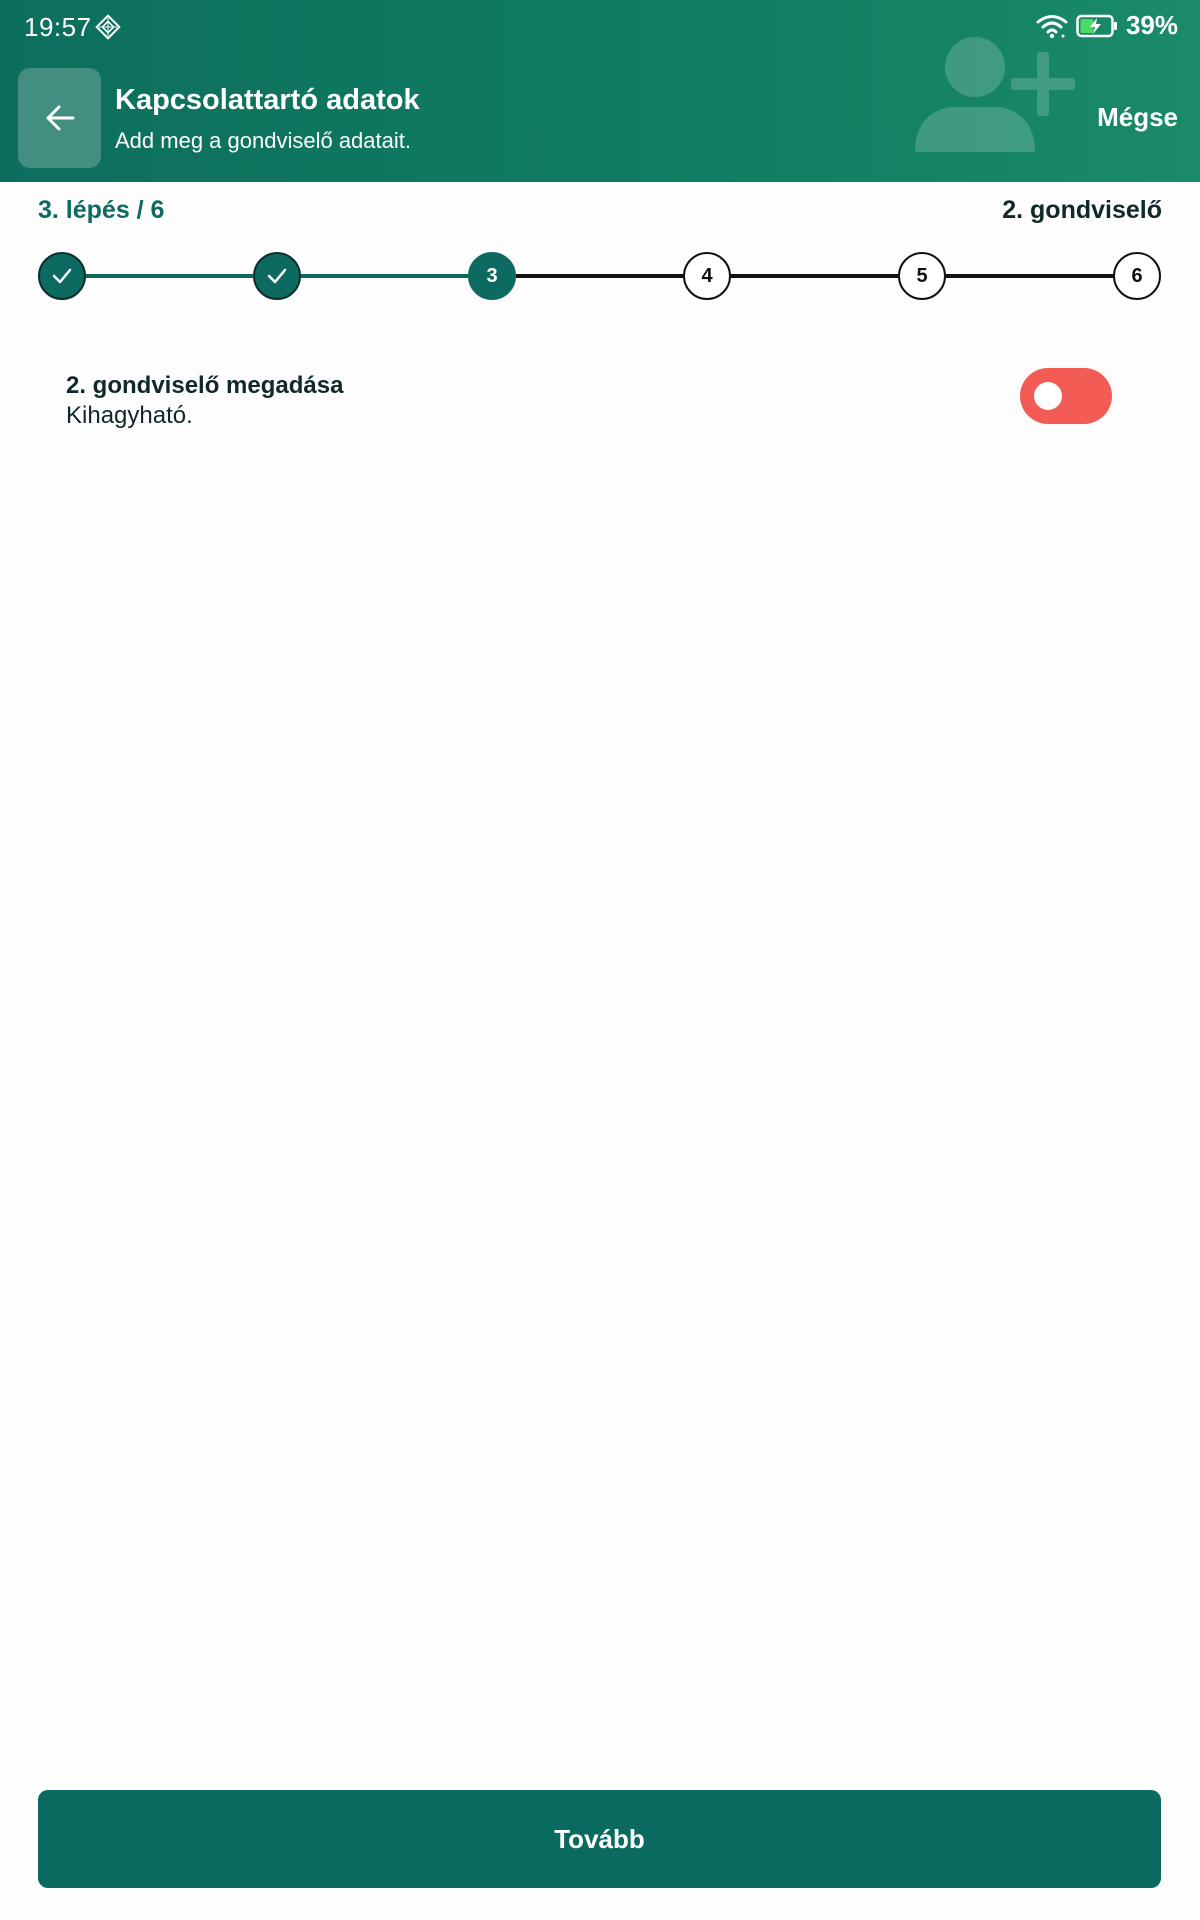 The width and height of the screenshot is (1200, 1920). Describe the element at coordinates (58, 27) in the screenshot. I see `status-time: 19:57` at that location.